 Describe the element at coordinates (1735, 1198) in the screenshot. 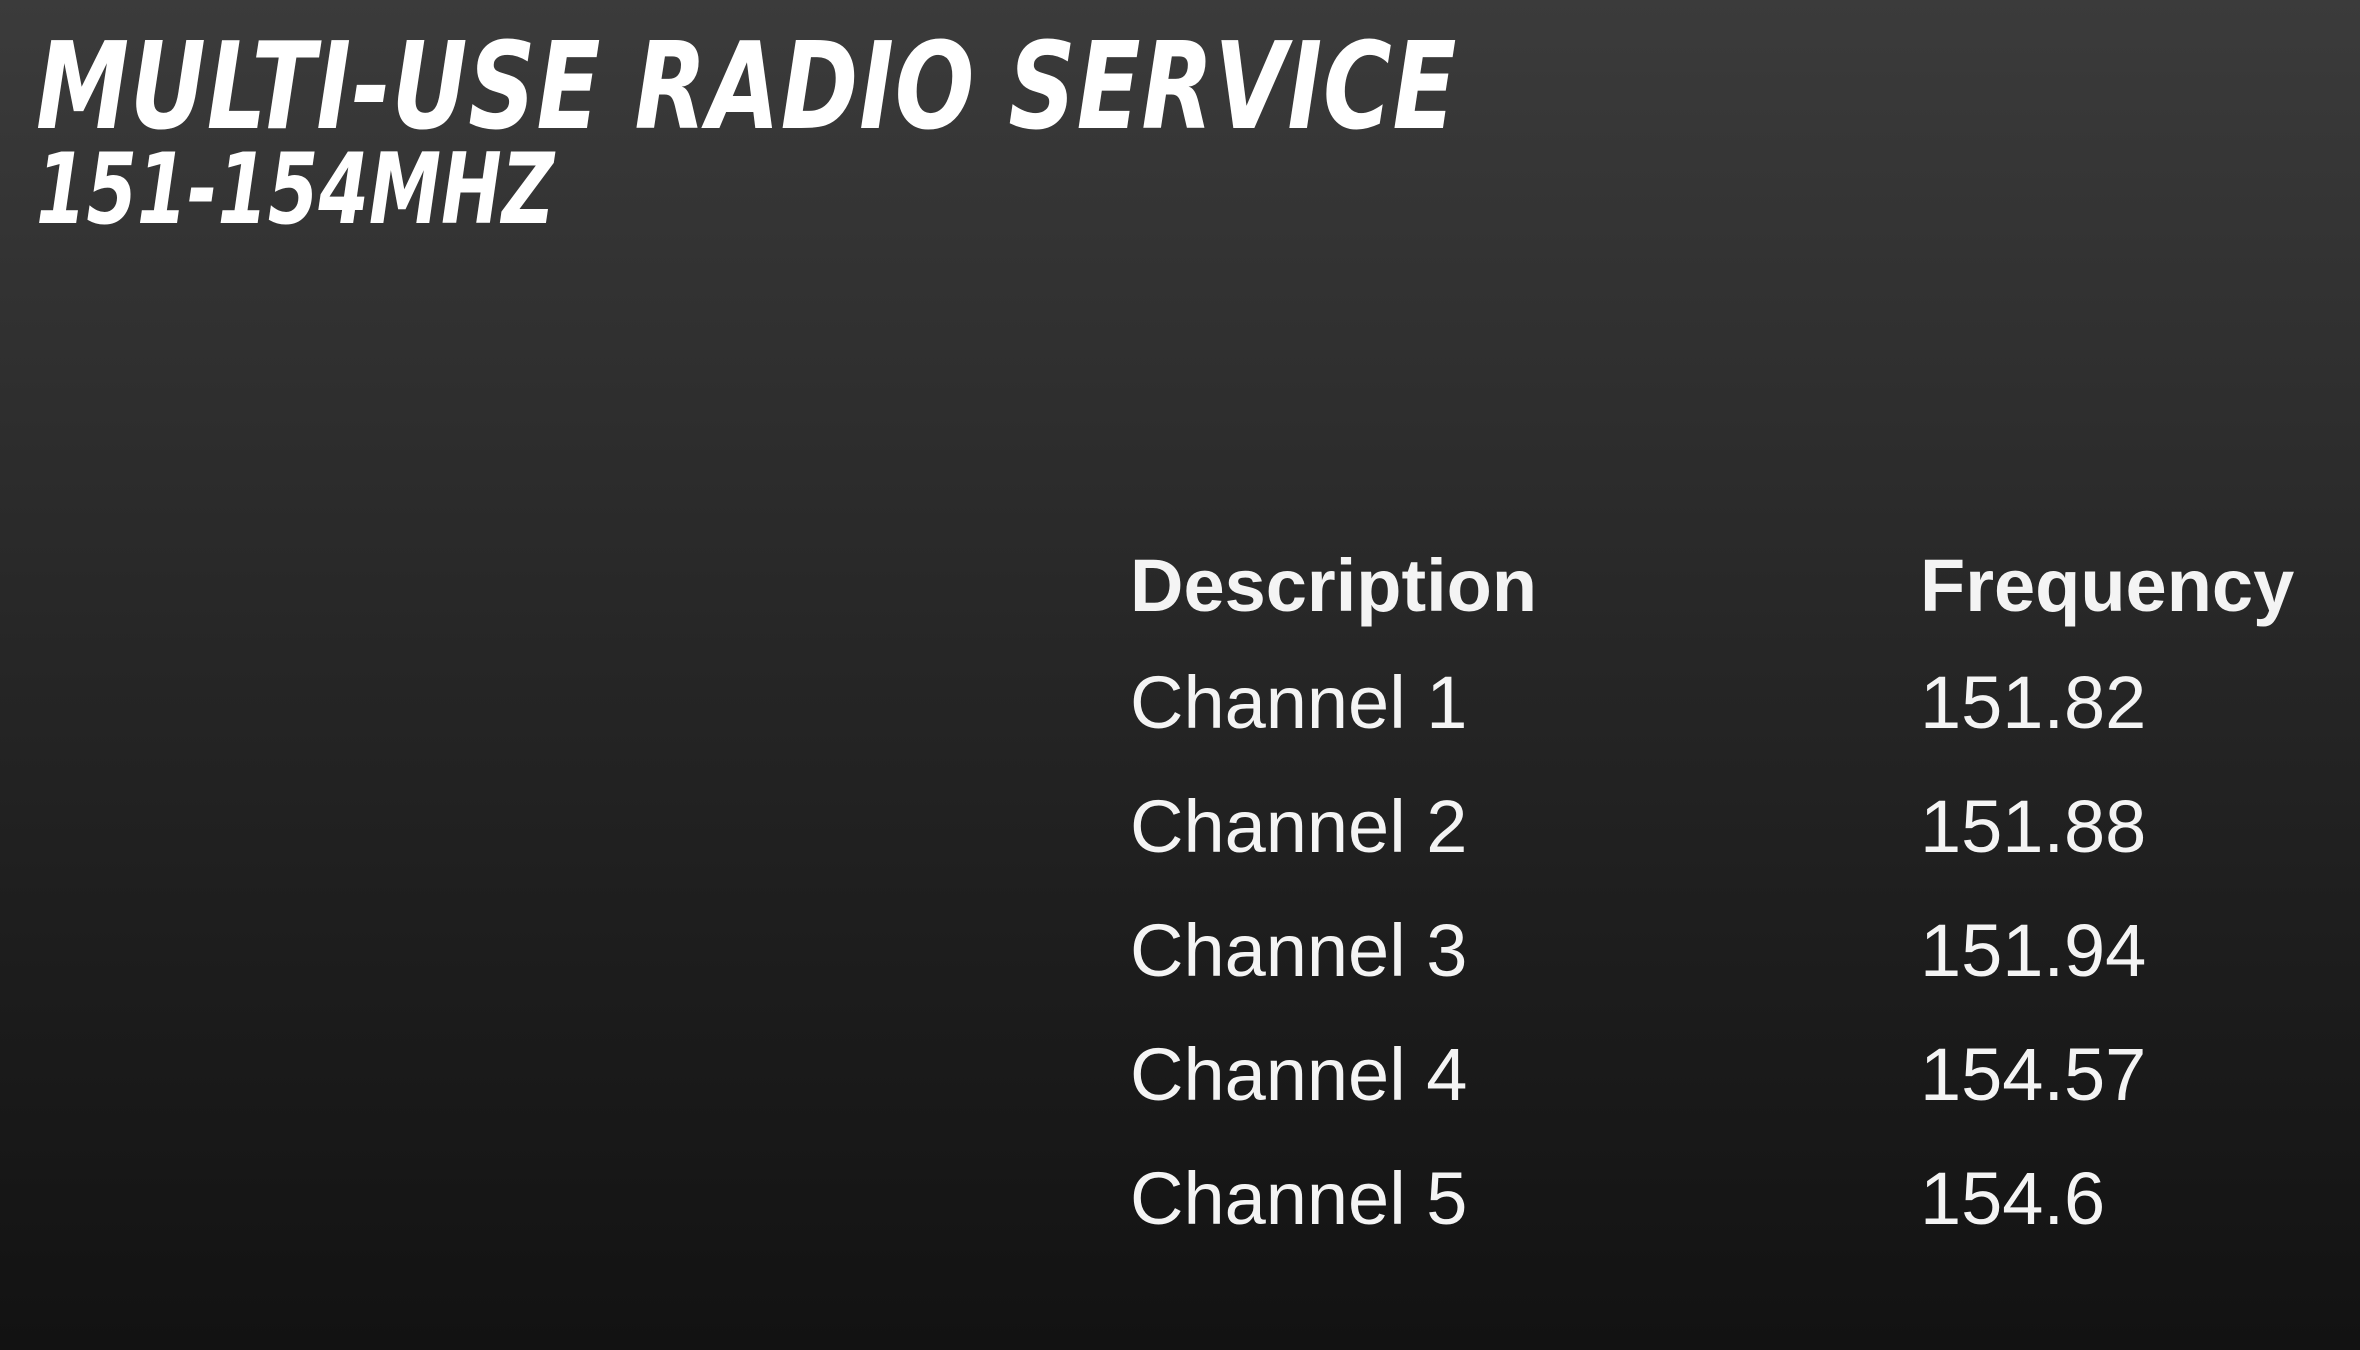

I see `table-row: Channel 5 154.6` at that location.